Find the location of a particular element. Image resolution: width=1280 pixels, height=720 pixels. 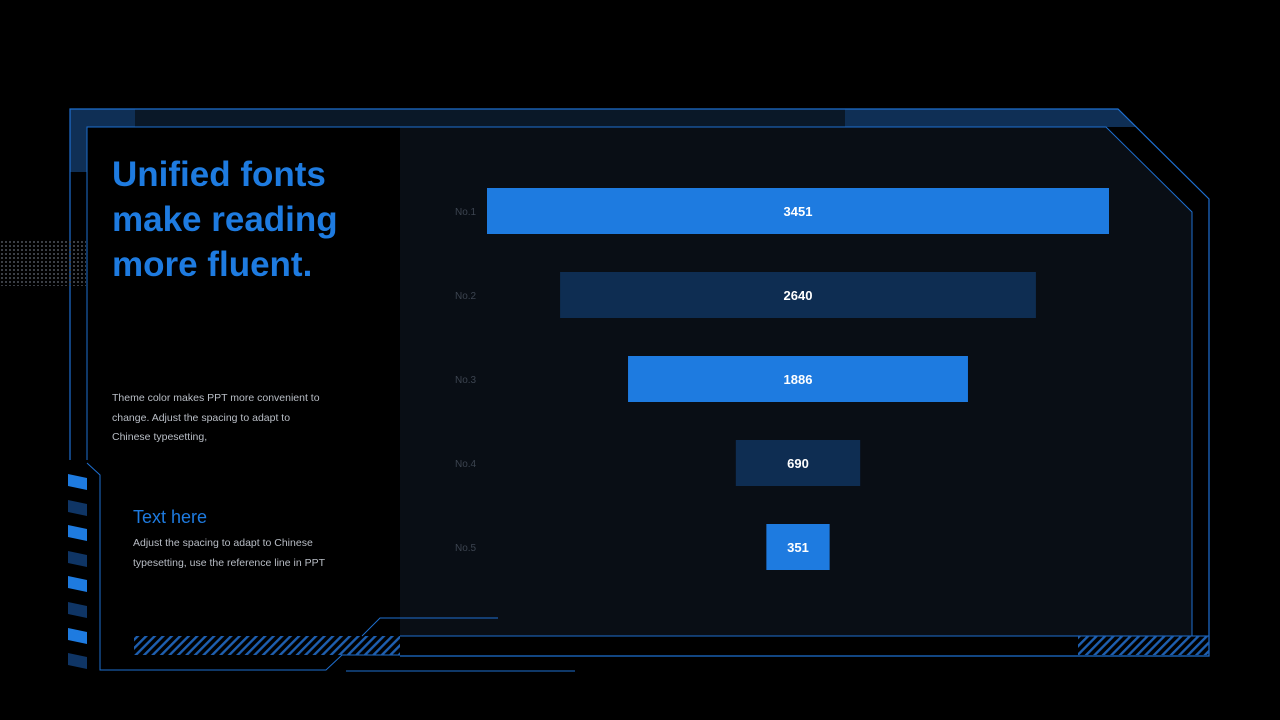

bar-value-label-5: 351 is located at coordinates (798, 547).